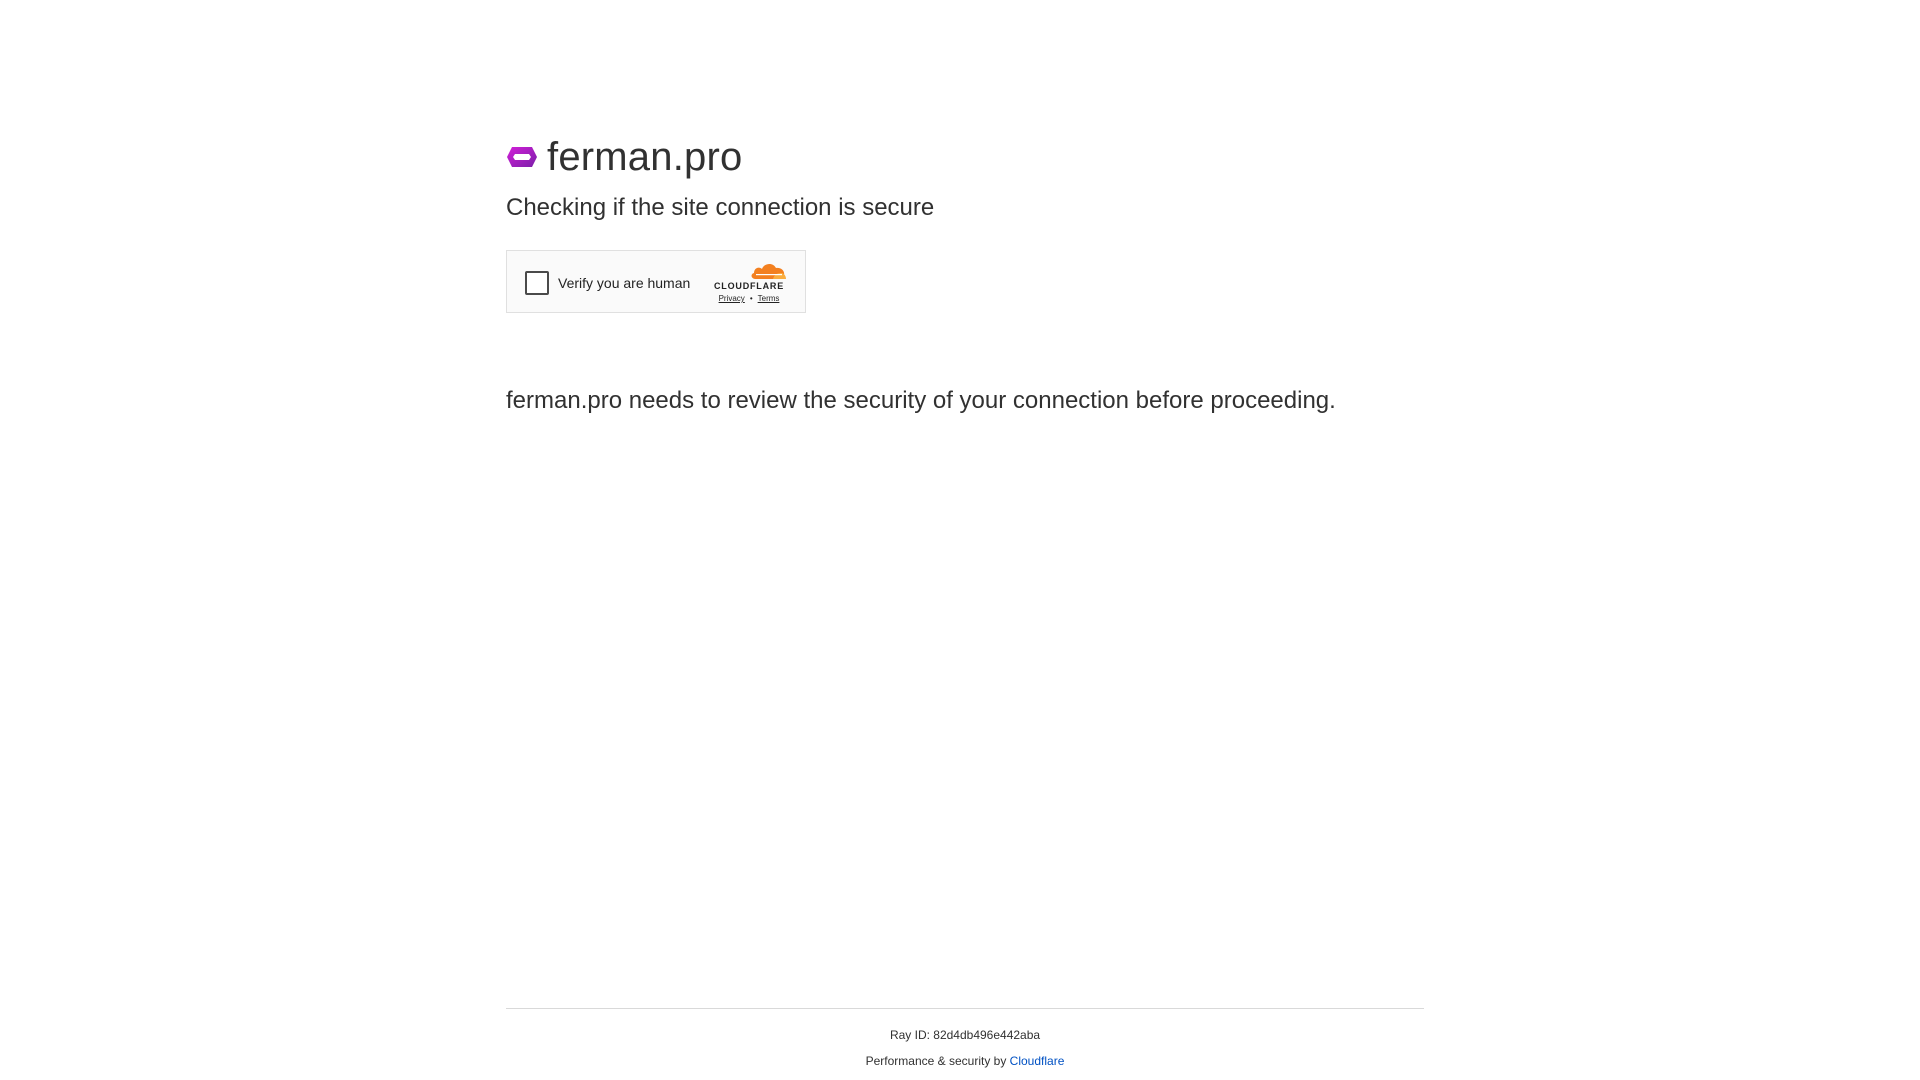  I want to click on cloudflare-cloud-icon, so click(768, 271).